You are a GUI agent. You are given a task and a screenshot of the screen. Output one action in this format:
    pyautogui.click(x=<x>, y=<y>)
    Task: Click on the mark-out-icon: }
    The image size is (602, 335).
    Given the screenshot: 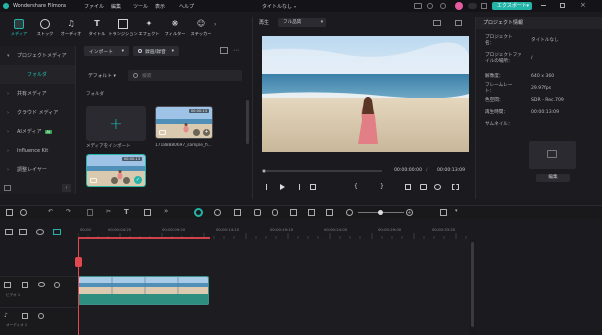 What is the action you would take?
    pyautogui.click(x=382, y=186)
    